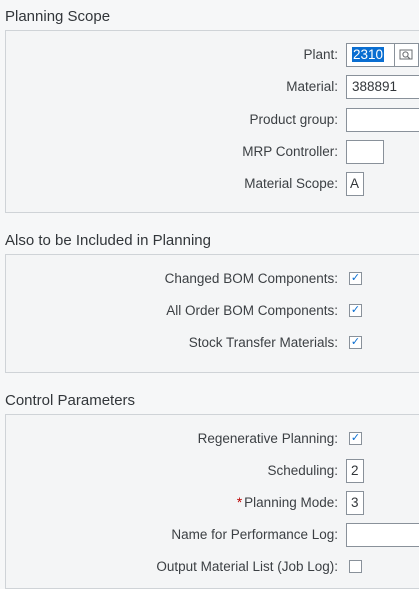  Describe the element at coordinates (355, 184) in the screenshot. I see `material-scope-input: A` at that location.